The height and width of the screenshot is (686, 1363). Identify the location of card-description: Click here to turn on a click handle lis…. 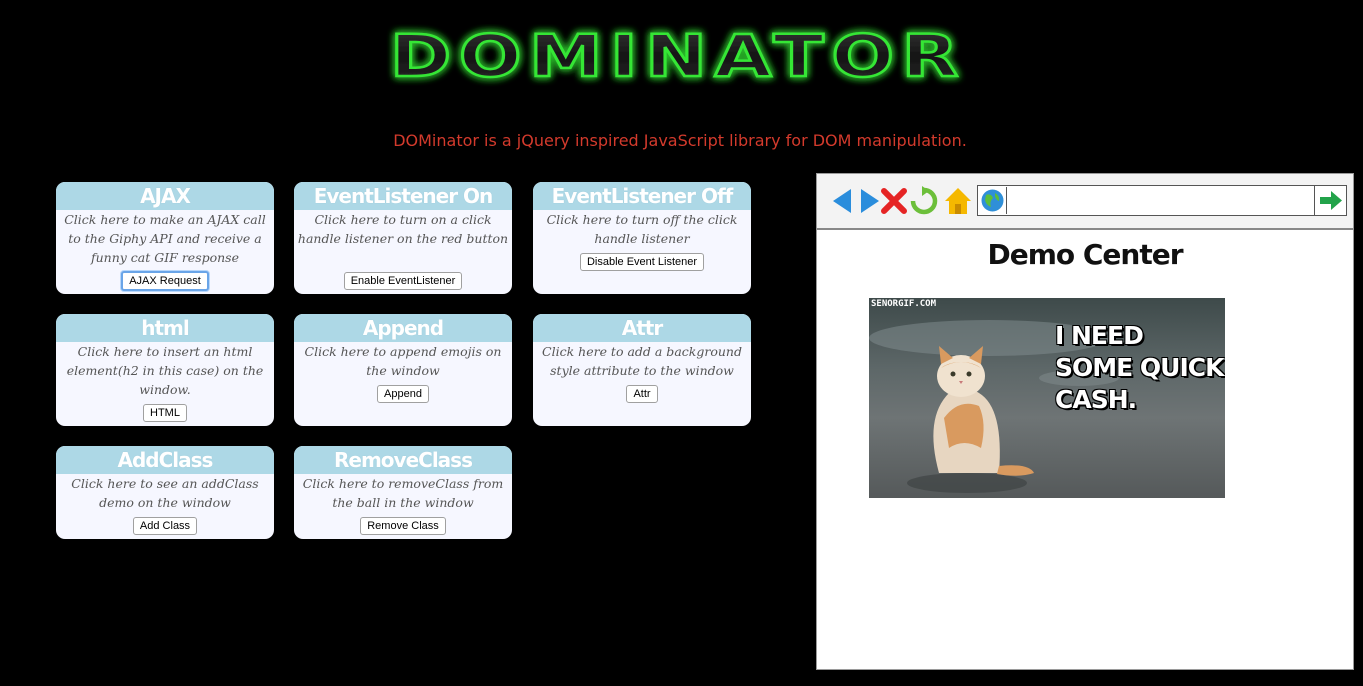
(403, 229).